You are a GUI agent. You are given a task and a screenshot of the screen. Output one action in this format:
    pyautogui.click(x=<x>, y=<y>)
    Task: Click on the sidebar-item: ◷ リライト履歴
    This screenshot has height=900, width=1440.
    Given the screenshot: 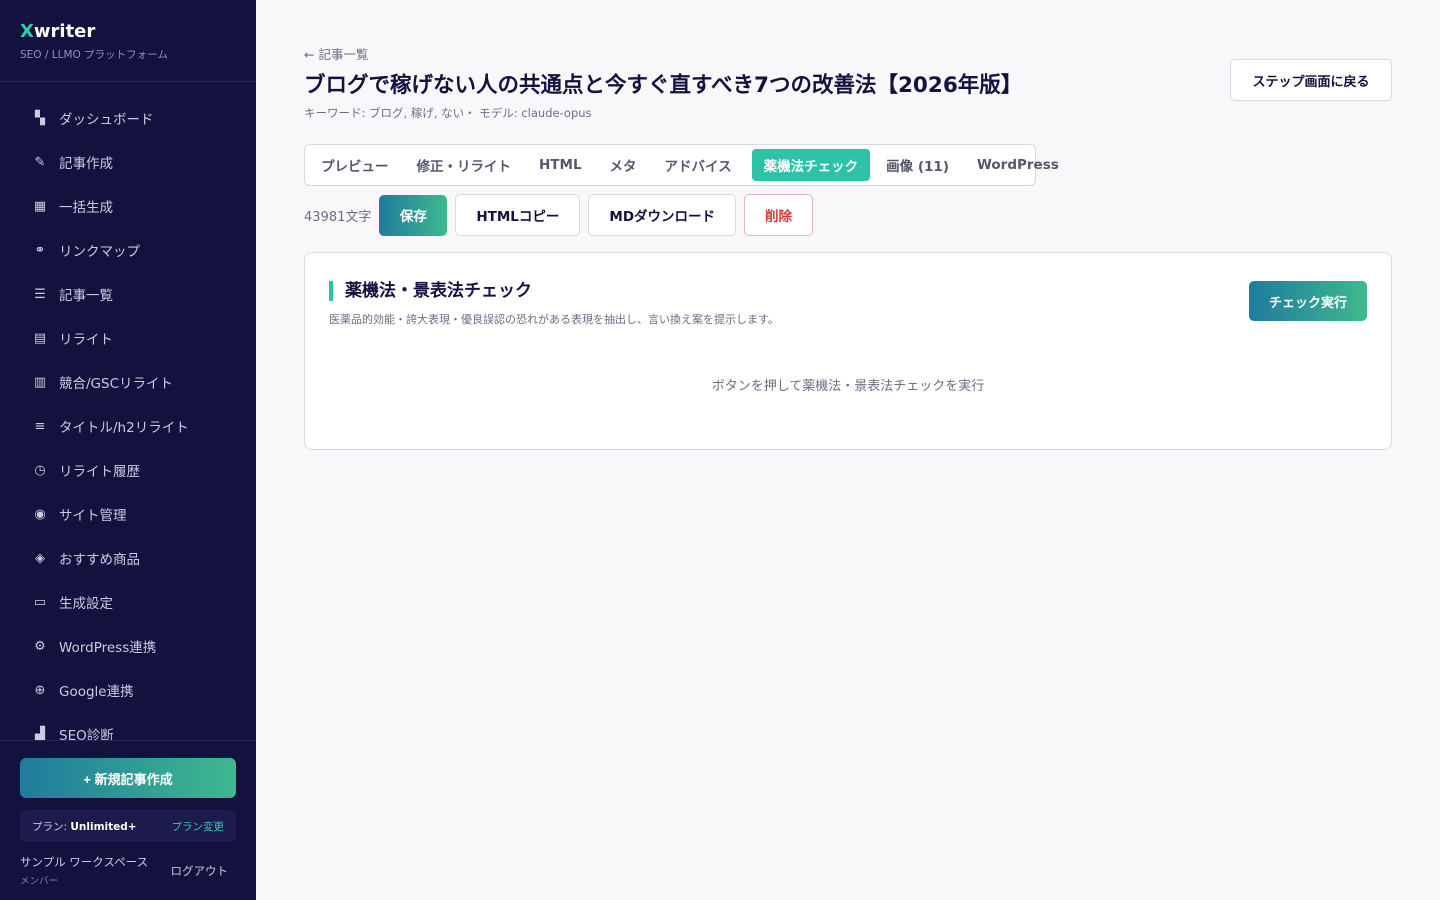 What is the action you would take?
    pyautogui.click(x=128, y=470)
    